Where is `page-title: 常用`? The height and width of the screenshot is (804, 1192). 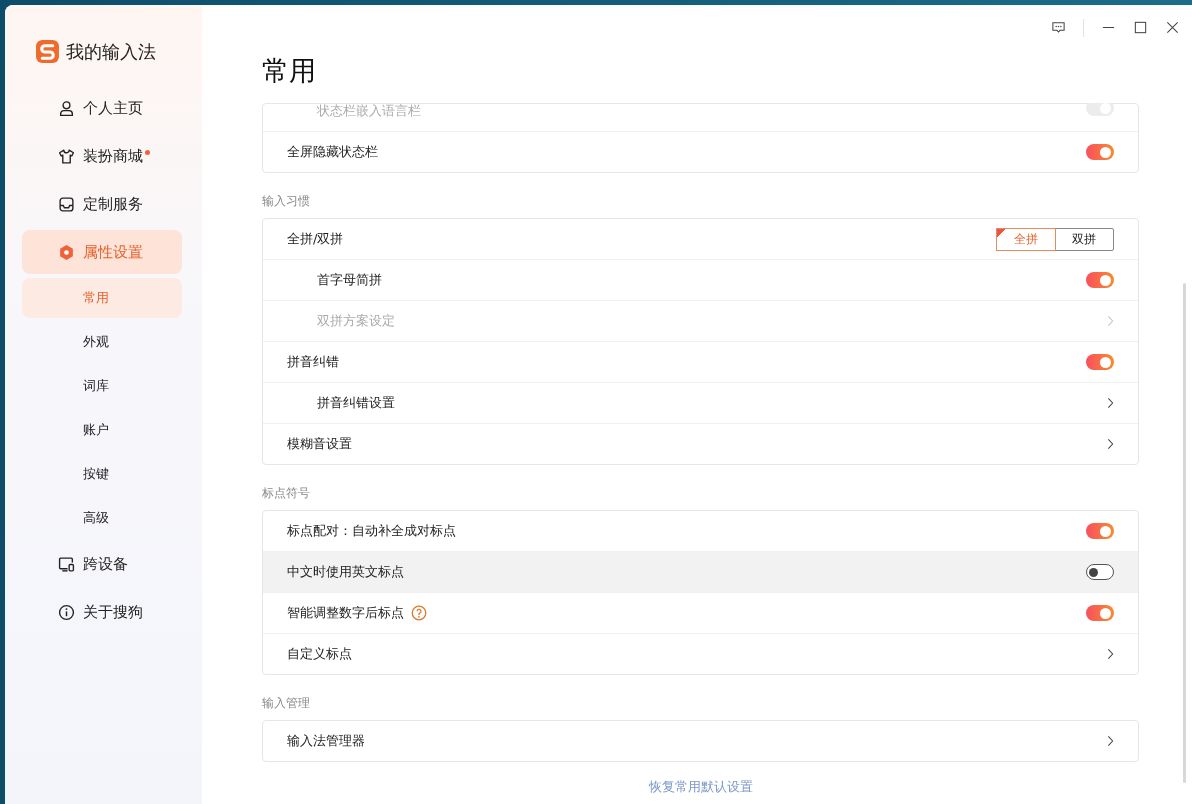 page-title: 常用 is located at coordinates (289, 71).